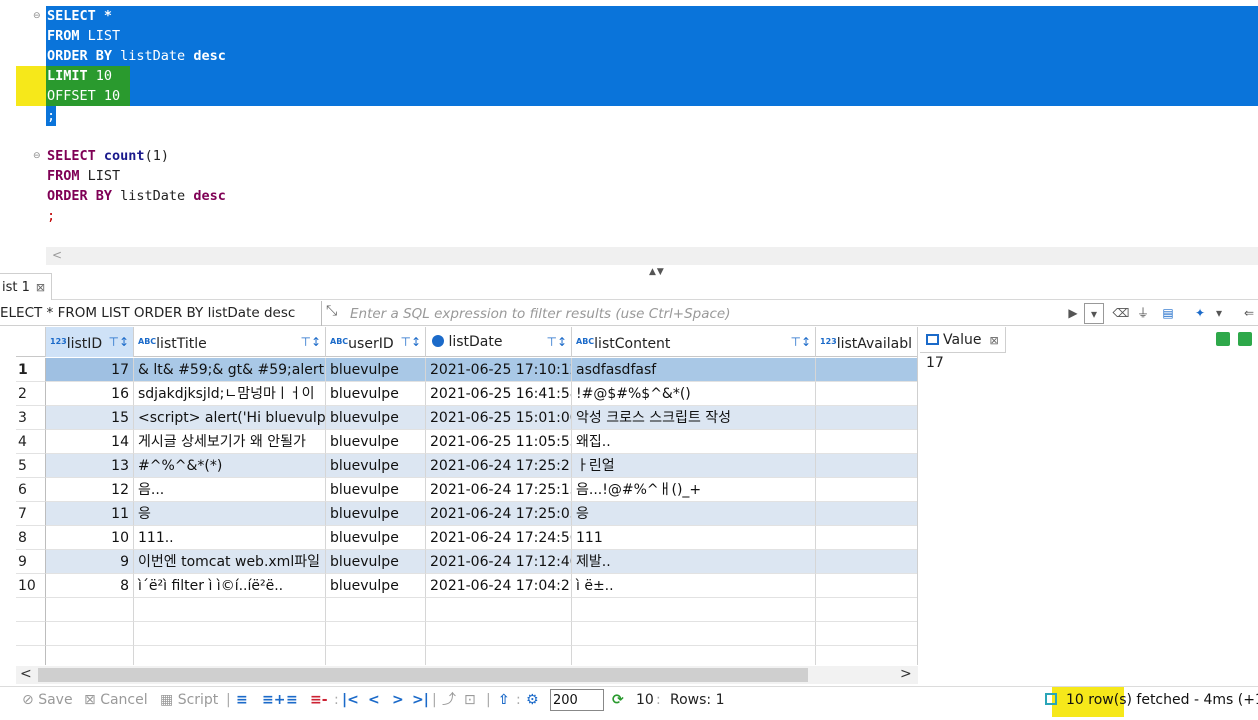  Describe the element at coordinates (40, 287) in the screenshot. I see `close-icon: ⊠` at that location.